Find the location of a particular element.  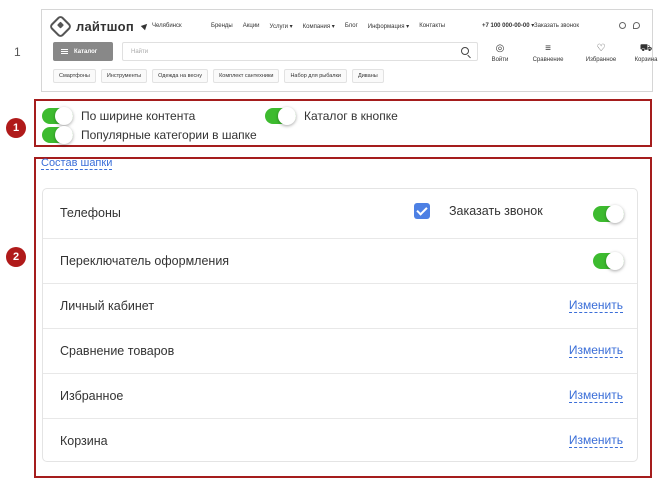

nav-item-info: Информация ▾ is located at coordinates (388, 26).